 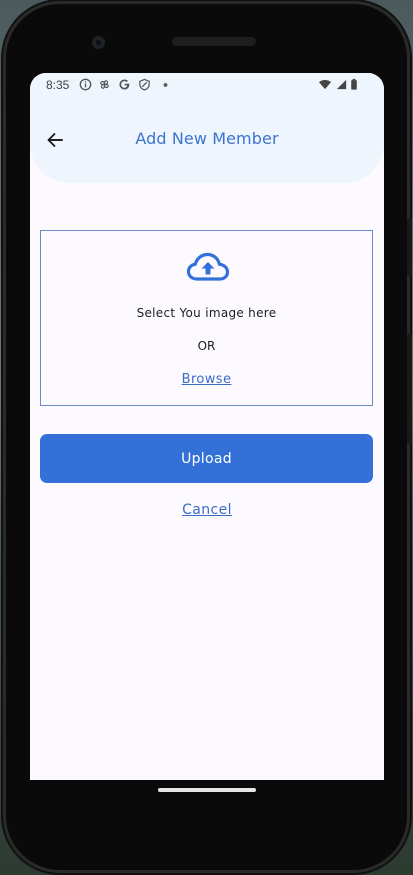 What do you see at coordinates (58, 85) in the screenshot?
I see `status-time: 8:35` at bounding box center [58, 85].